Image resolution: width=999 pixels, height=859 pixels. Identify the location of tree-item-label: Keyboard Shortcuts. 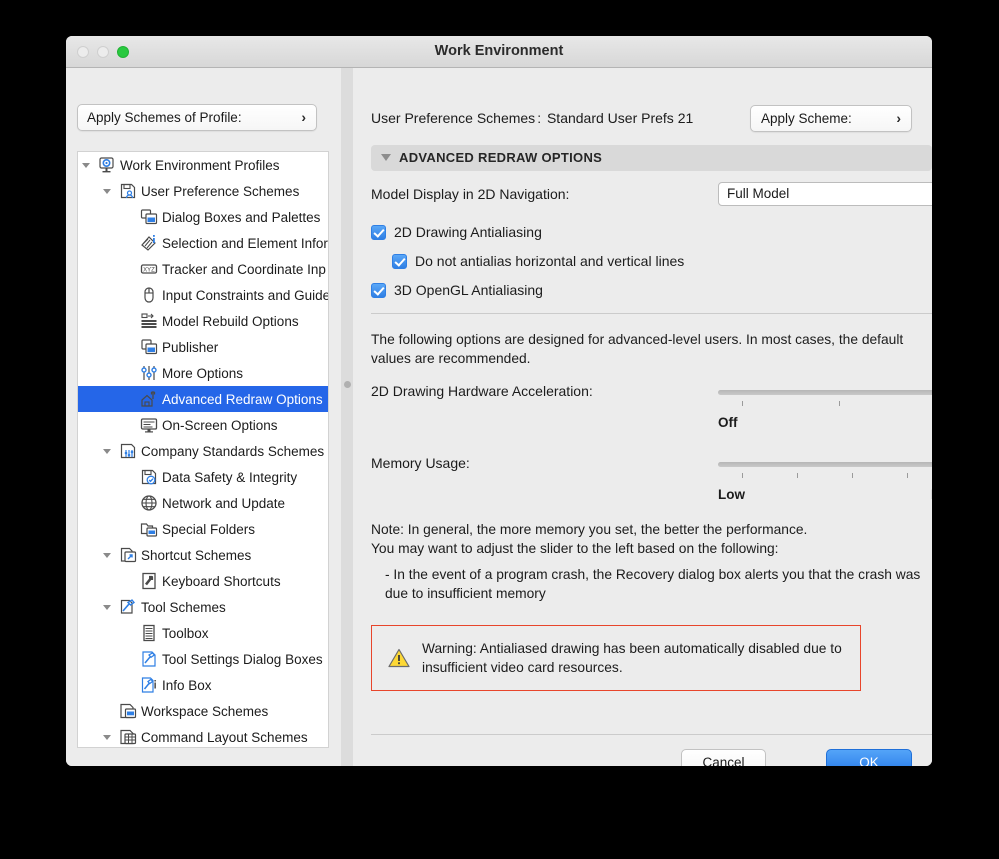
(221, 581).